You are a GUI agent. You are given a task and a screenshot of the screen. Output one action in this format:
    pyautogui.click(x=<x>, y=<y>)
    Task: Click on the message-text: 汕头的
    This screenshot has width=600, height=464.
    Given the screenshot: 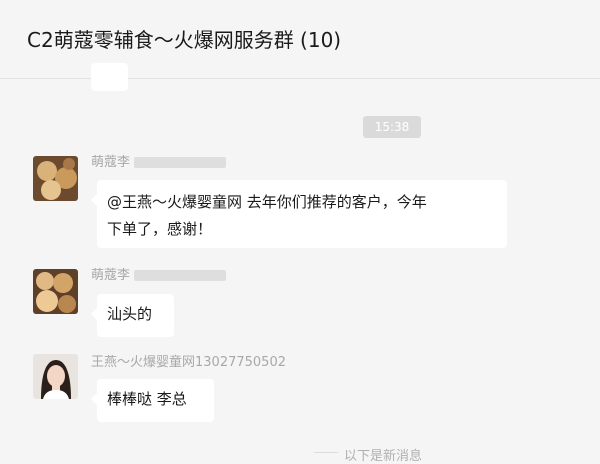 What is the action you would take?
    pyautogui.click(x=130, y=314)
    